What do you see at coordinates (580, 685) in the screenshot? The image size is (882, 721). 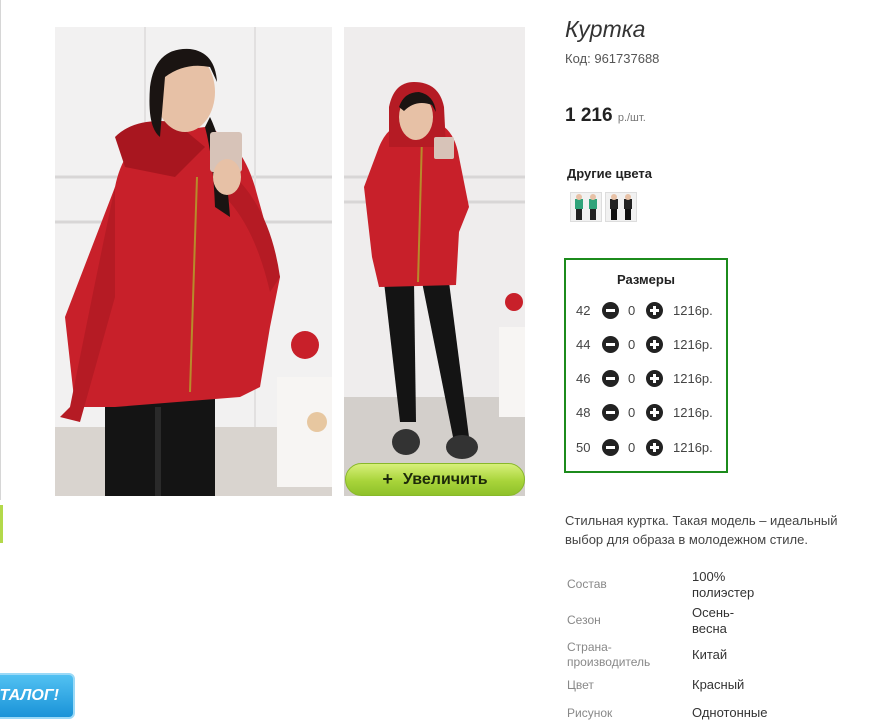 I see `spec-label-color: Цвет` at bounding box center [580, 685].